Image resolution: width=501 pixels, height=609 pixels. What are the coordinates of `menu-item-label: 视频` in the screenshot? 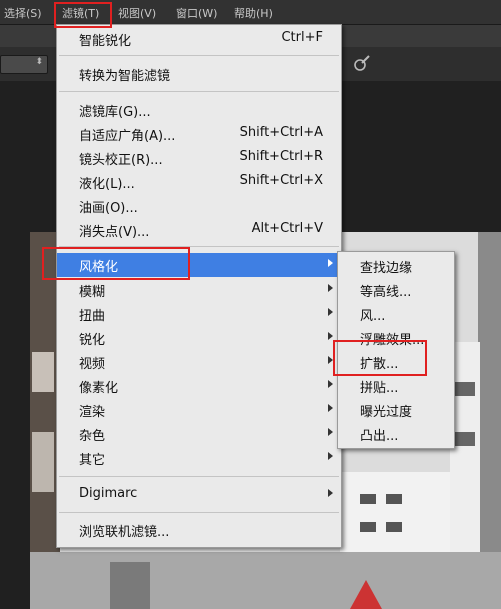 It's located at (92, 364).